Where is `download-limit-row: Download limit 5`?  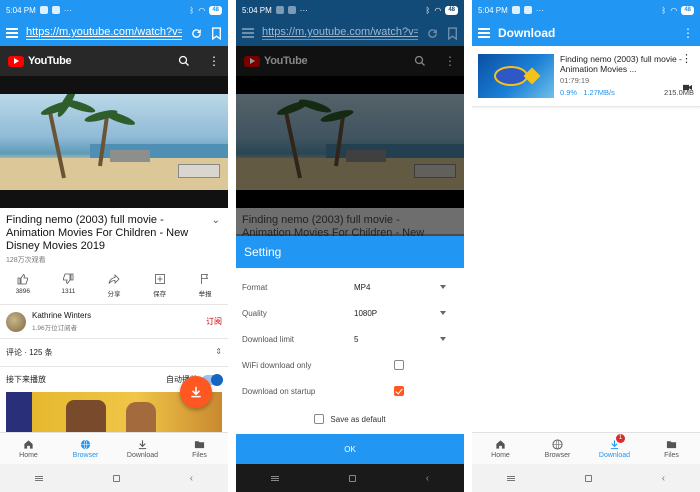
download-limit-row: Download limit 5 is located at coordinates (350, 339).